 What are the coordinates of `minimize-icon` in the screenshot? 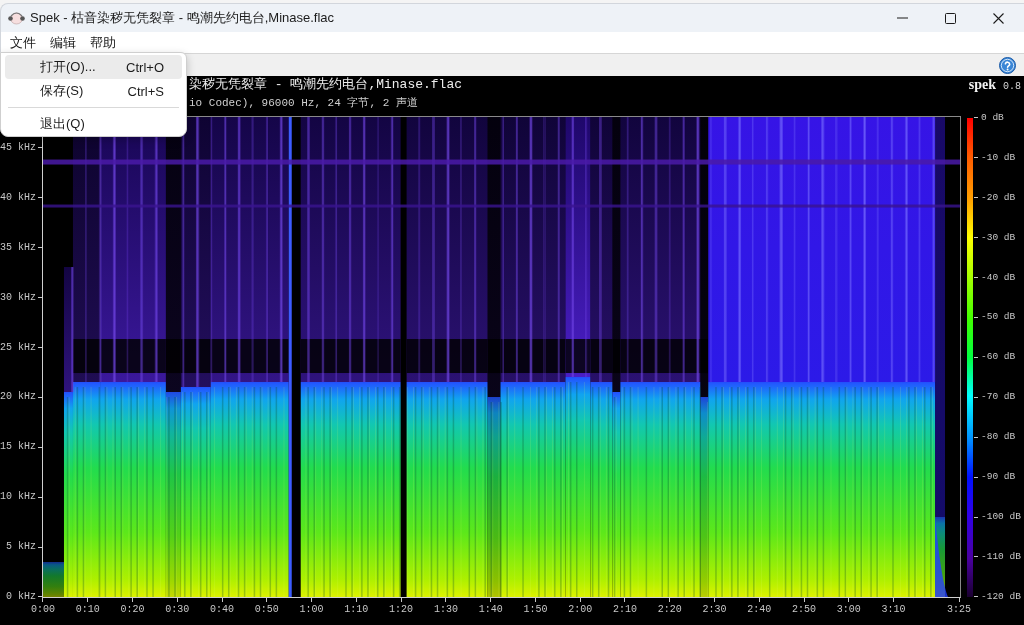 It's located at (902, 18).